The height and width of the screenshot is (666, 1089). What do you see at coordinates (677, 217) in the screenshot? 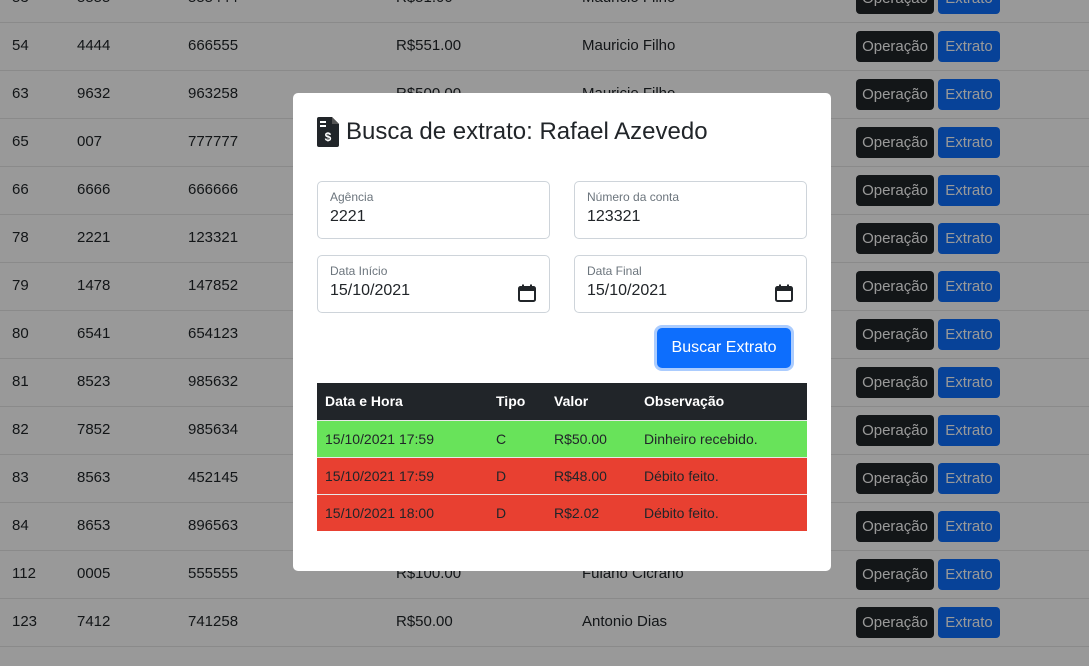
I see `conta-input: 123321` at bounding box center [677, 217].